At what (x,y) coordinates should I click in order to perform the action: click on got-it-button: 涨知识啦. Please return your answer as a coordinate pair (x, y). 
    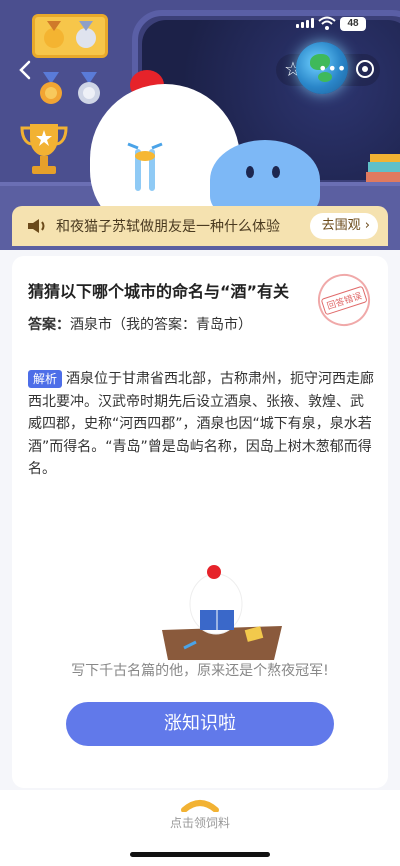
    Looking at the image, I should click on (200, 724).